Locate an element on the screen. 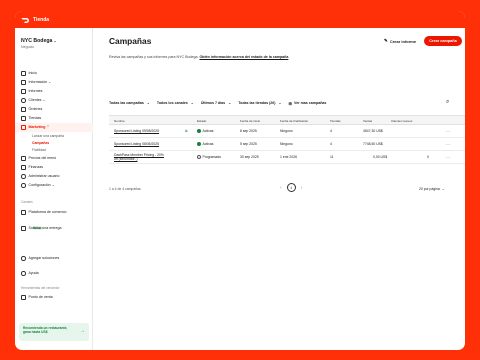  pos-icon is located at coordinates (23, 297).